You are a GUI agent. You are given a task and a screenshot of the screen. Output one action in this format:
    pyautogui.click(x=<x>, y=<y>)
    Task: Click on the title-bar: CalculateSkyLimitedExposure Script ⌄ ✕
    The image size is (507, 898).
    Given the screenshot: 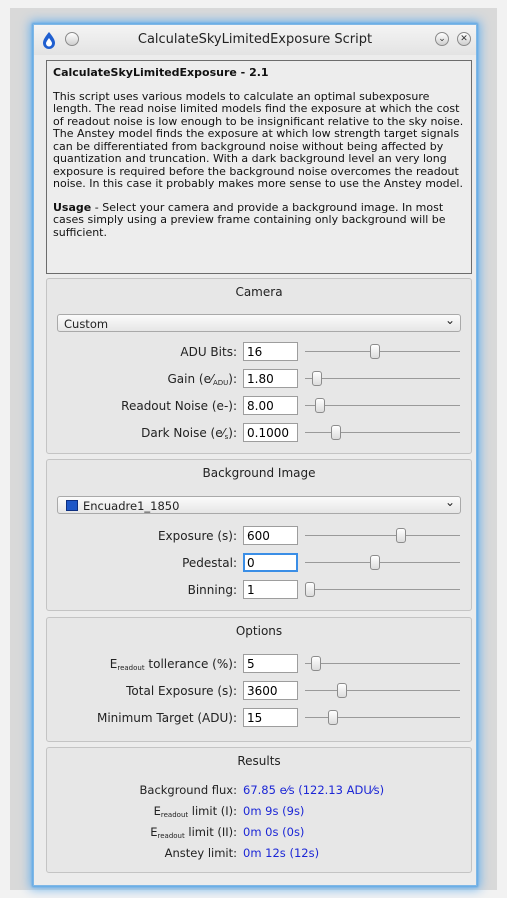 What is the action you would take?
    pyautogui.click(x=255, y=40)
    